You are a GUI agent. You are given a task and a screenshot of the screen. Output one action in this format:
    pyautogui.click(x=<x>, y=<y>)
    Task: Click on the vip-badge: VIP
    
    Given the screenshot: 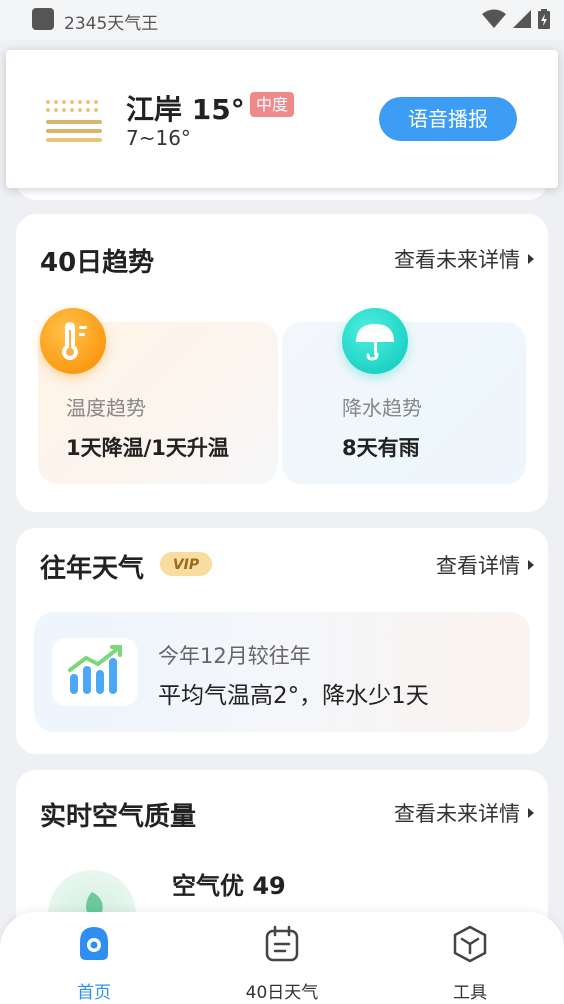 What is the action you would take?
    pyautogui.click(x=186, y=564)
    